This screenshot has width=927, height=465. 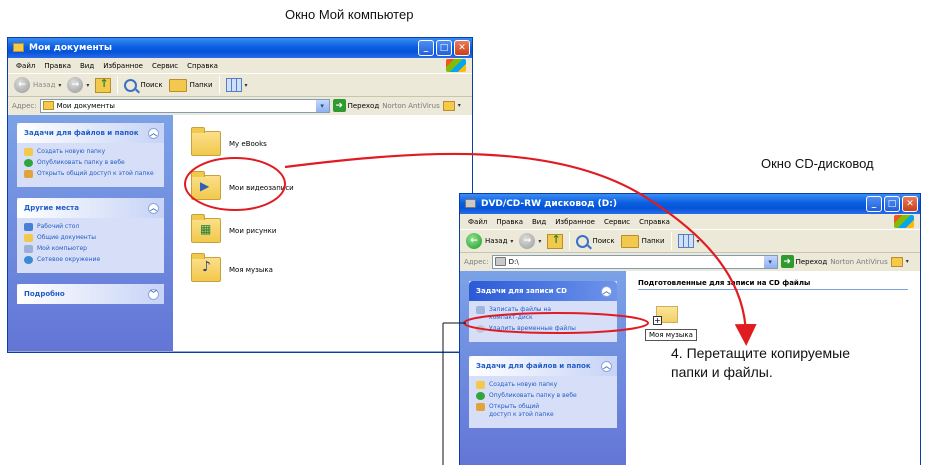 I want to click on window-title-bar: Мои документы _ □ ✕, so click(x=240, y=48).